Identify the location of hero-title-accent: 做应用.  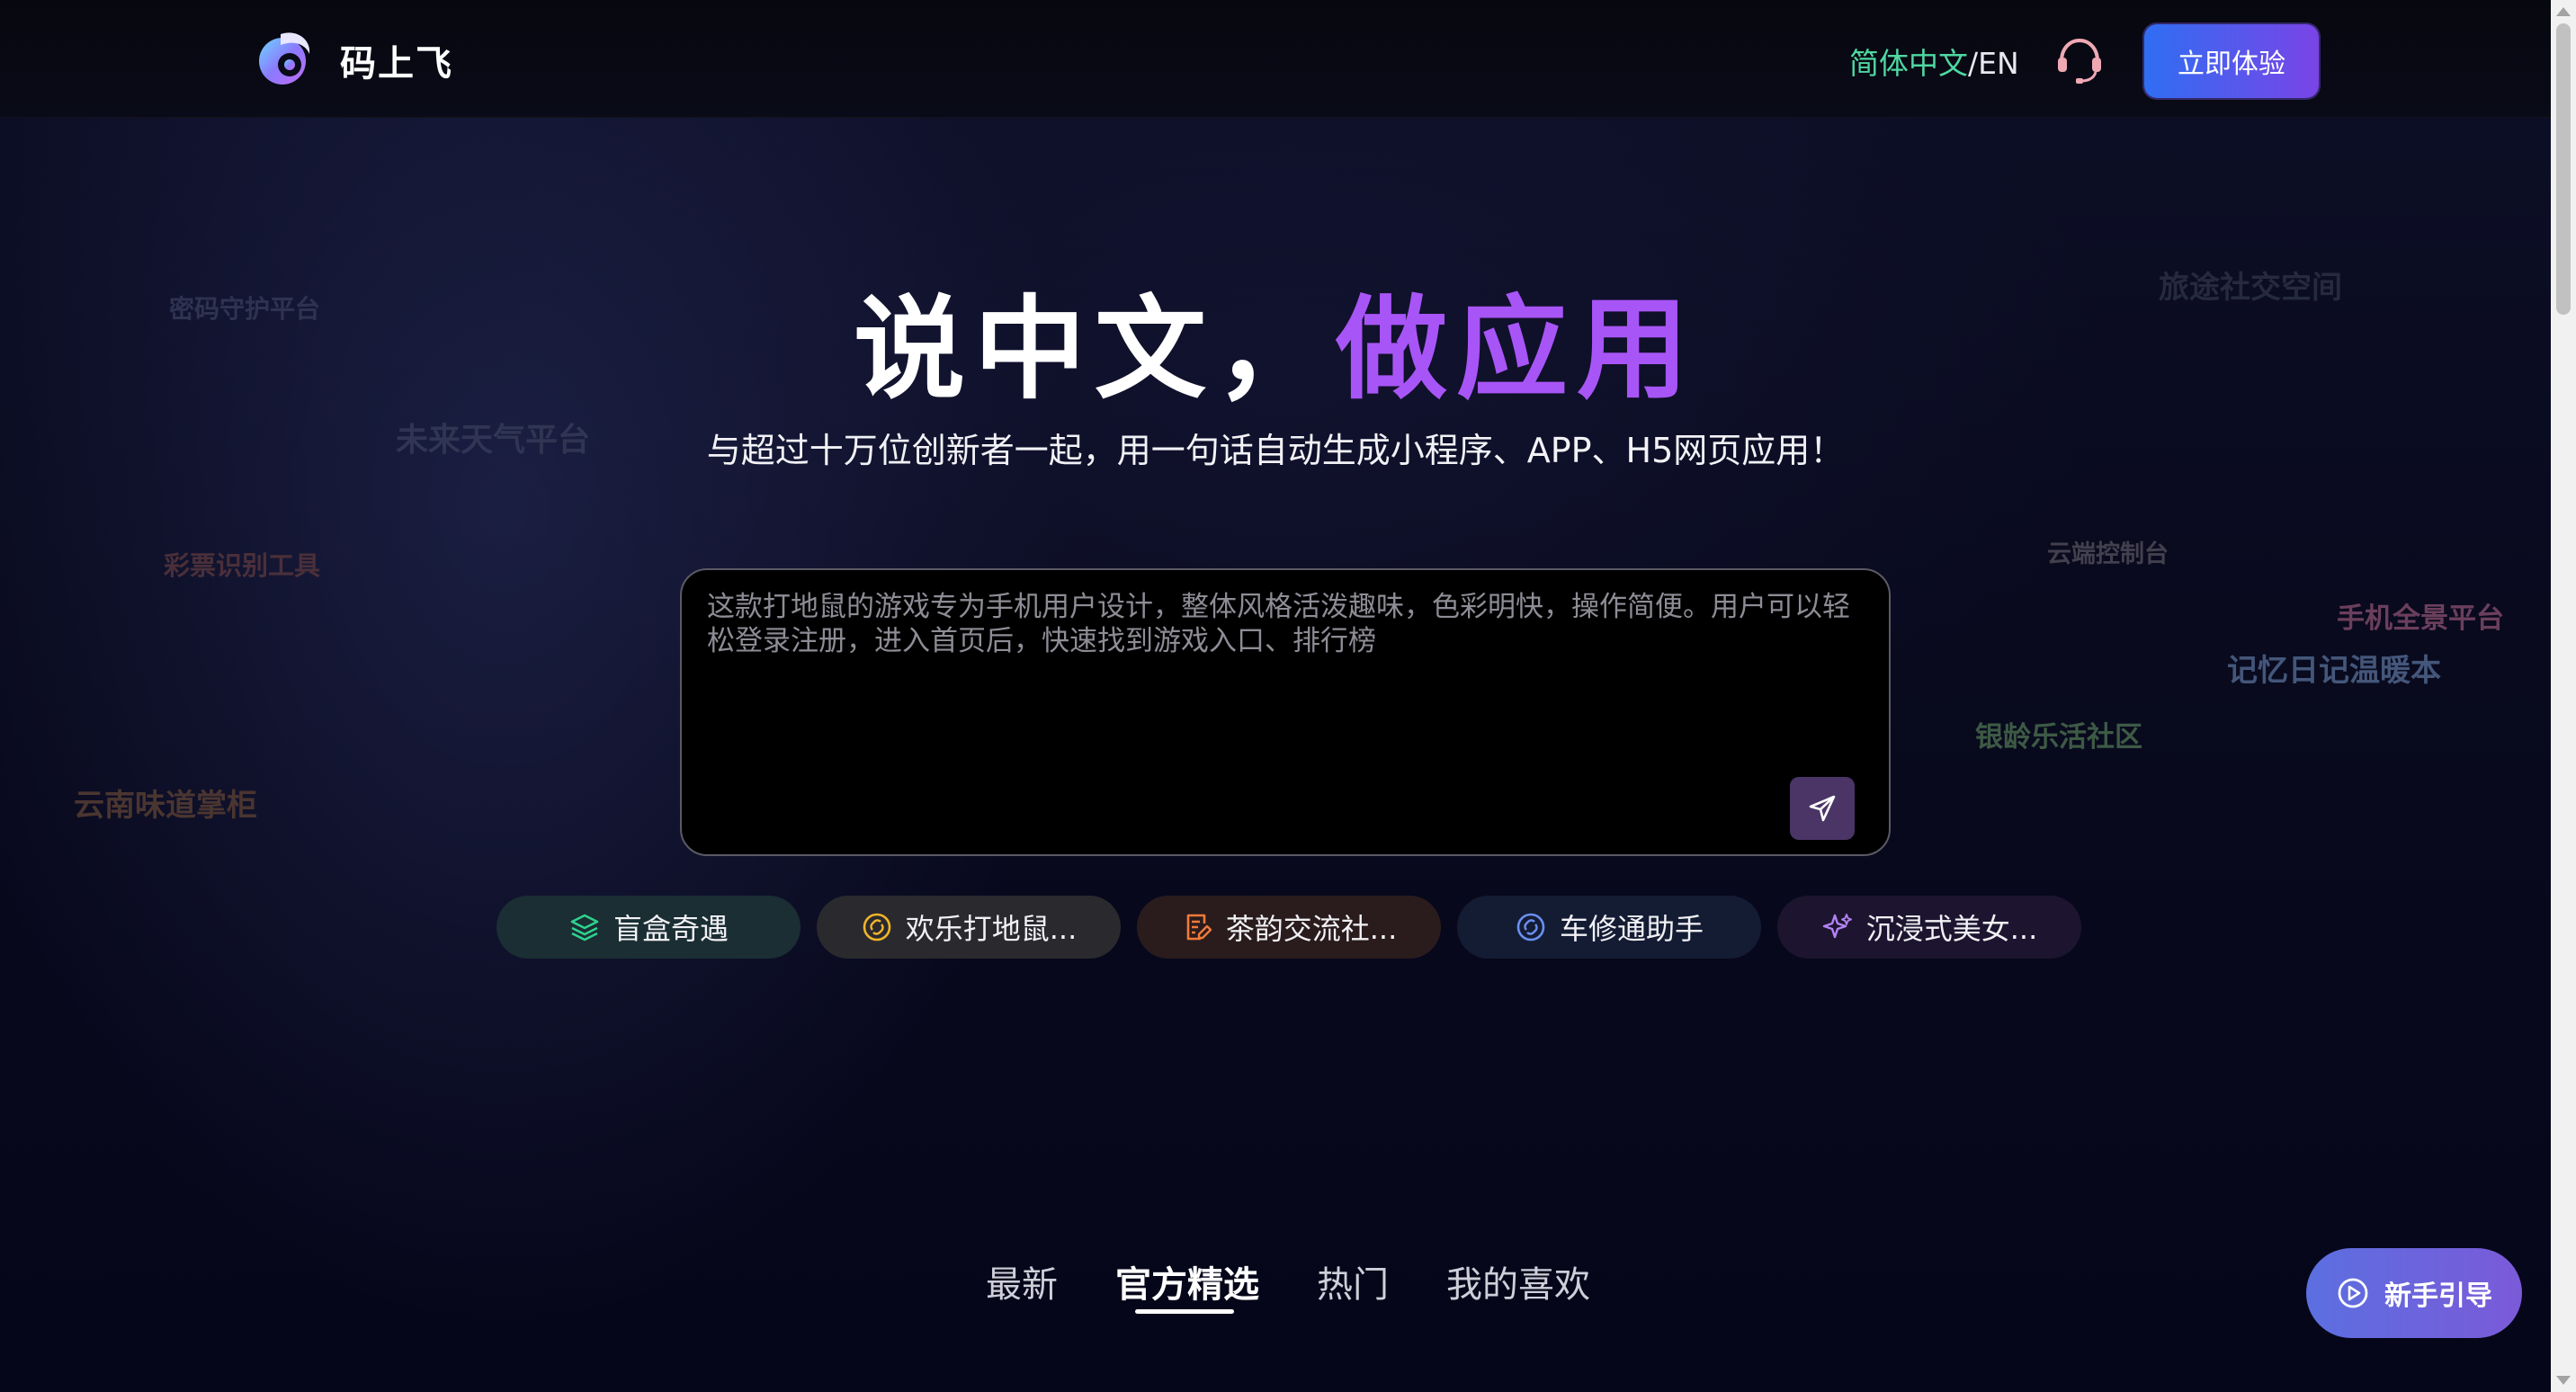
(1517, 350).